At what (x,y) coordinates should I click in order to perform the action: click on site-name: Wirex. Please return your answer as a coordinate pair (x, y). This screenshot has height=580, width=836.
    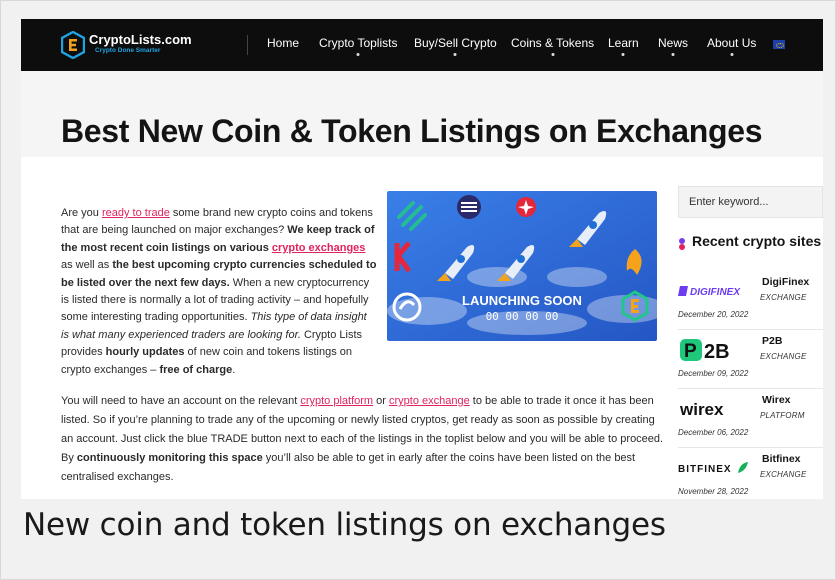
    Looking at the image, I should click on (776, 400).